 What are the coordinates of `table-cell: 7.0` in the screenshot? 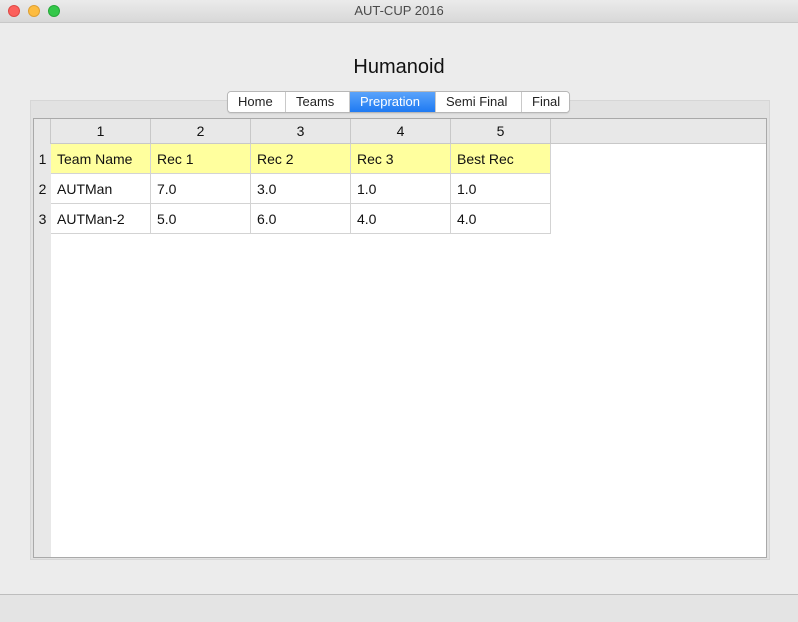 It's located at (201, 189).